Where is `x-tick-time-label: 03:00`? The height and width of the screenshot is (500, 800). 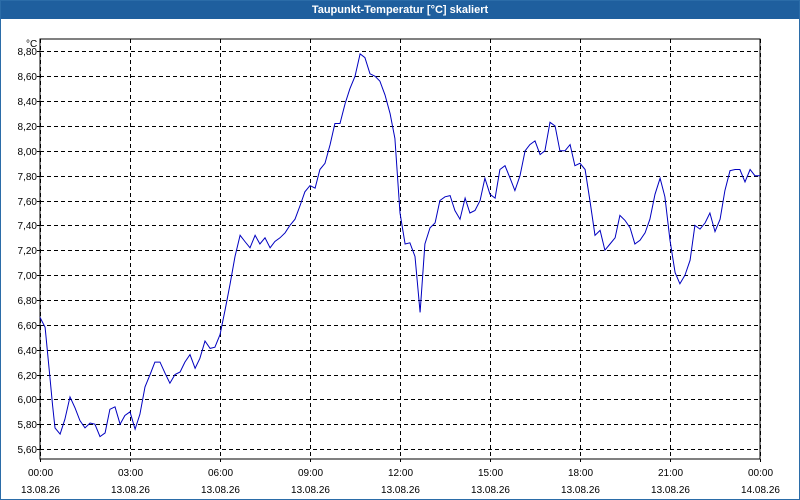 x-tick-time-label: 03:00 is located at coordinates (130, 473).